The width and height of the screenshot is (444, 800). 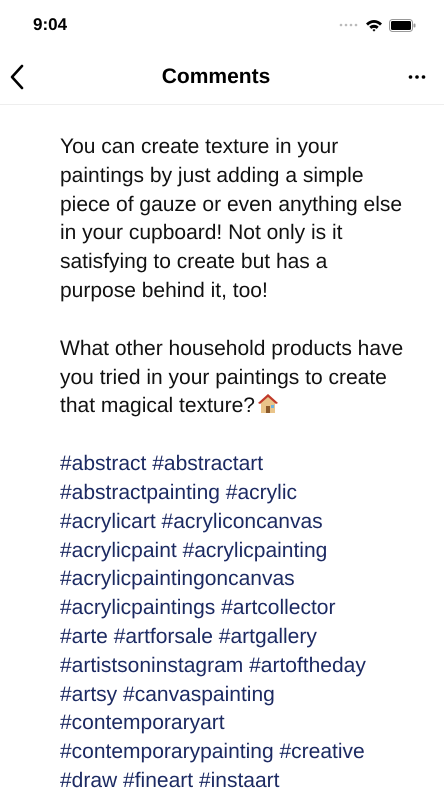 What do you see at coordinates (239, 780) in the screenshot?
I see `hashtag-link: #instaart` at bounding box center [239, 780].